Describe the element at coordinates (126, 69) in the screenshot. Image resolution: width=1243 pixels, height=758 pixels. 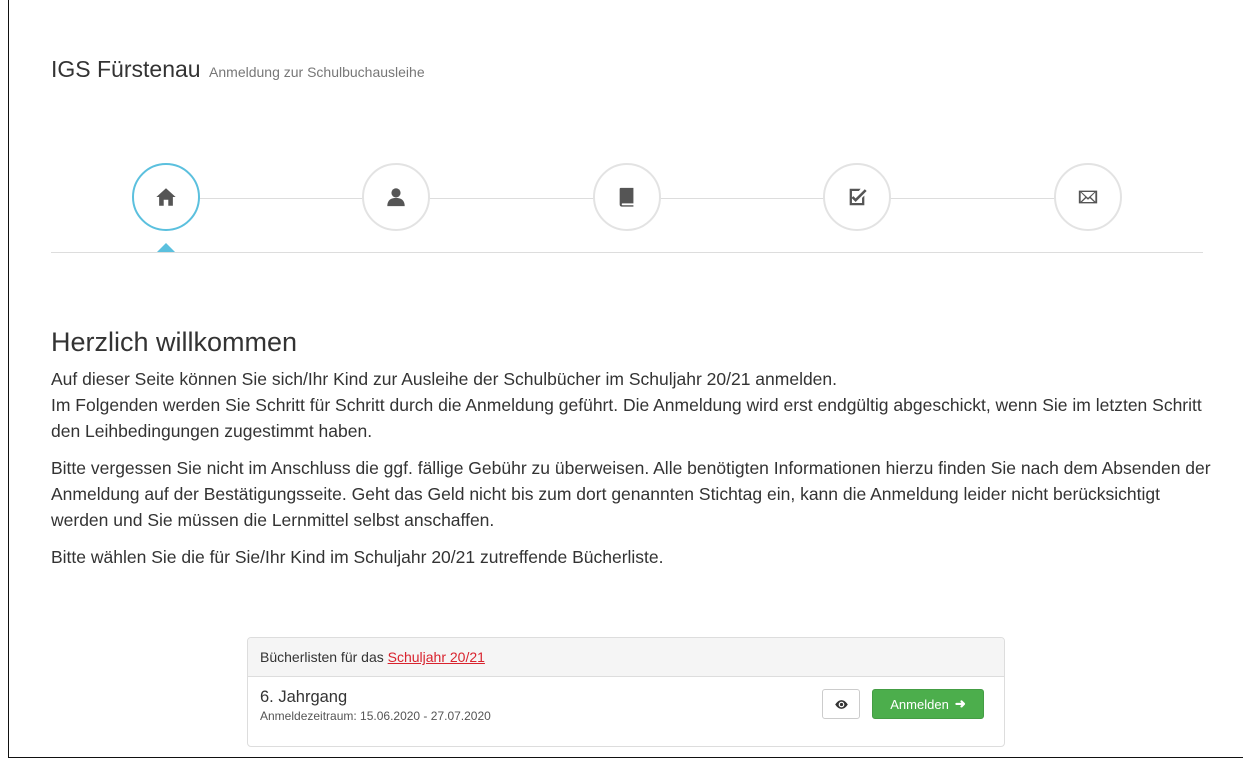
I see `school-name: IGS Fürstenau` at that location.